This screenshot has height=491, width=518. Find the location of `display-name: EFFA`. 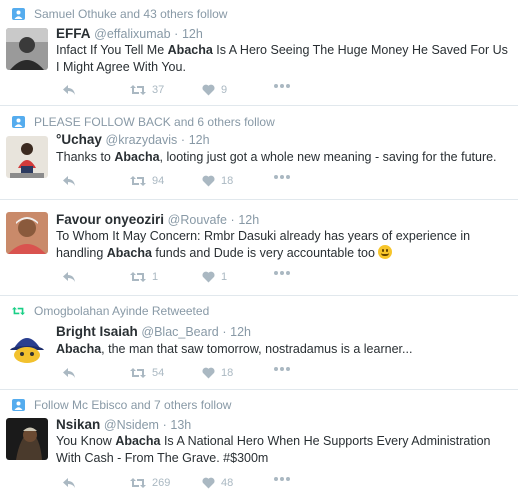

display-name: EFFA is located at coordinates (73, 33).